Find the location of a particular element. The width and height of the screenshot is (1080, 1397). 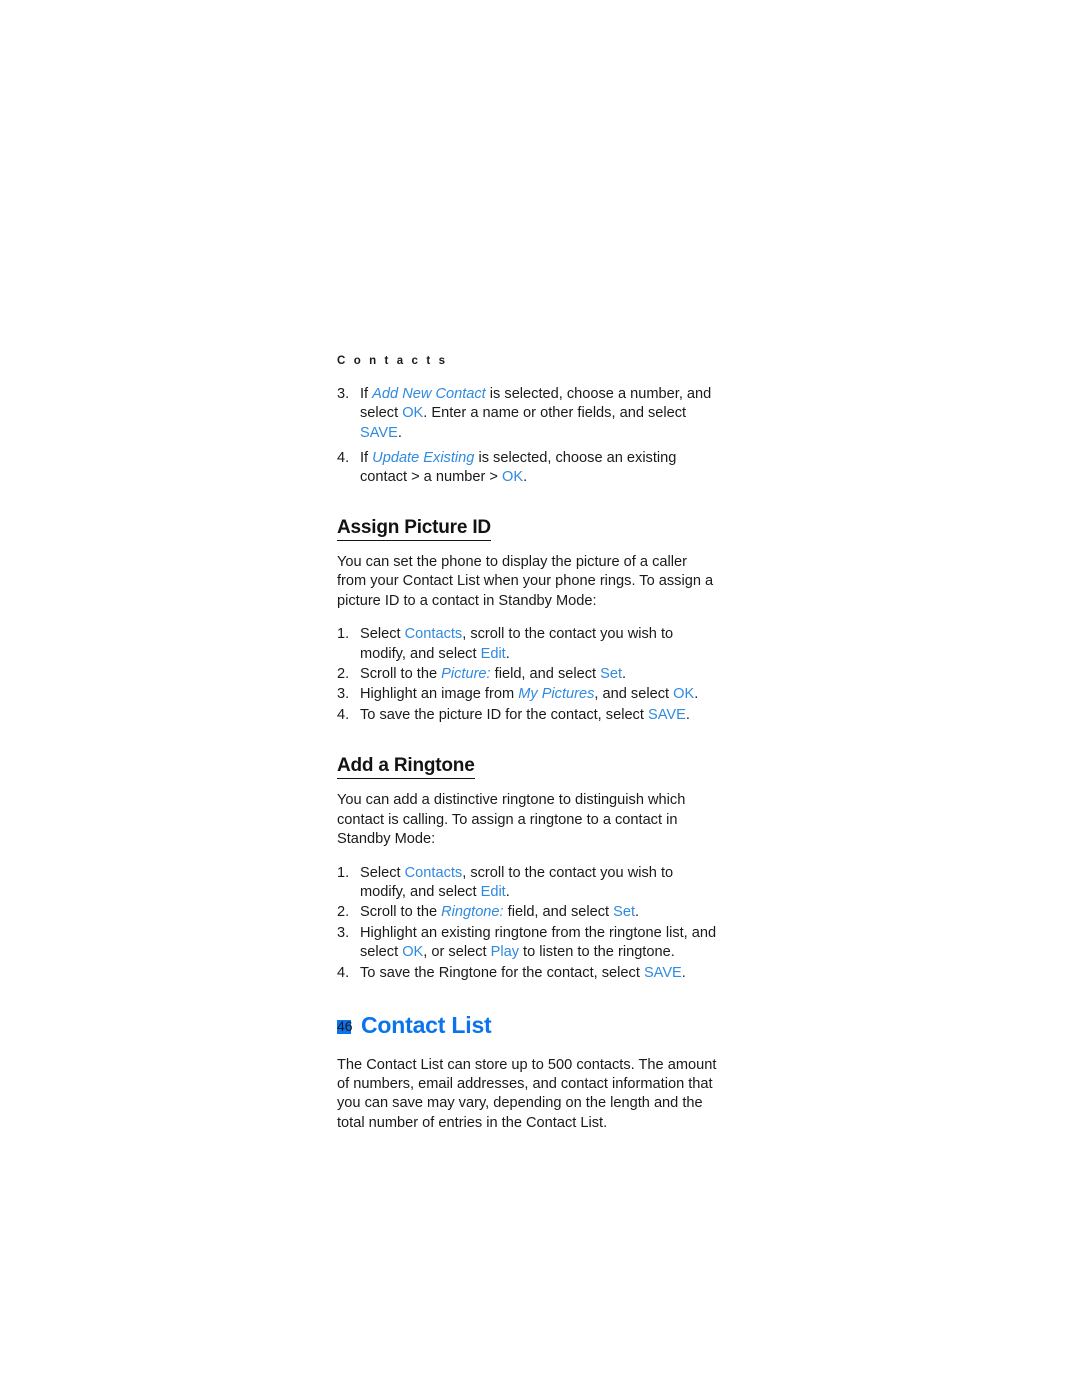

heading-contact-list: Contact List is located at coordinates (528, 1026).